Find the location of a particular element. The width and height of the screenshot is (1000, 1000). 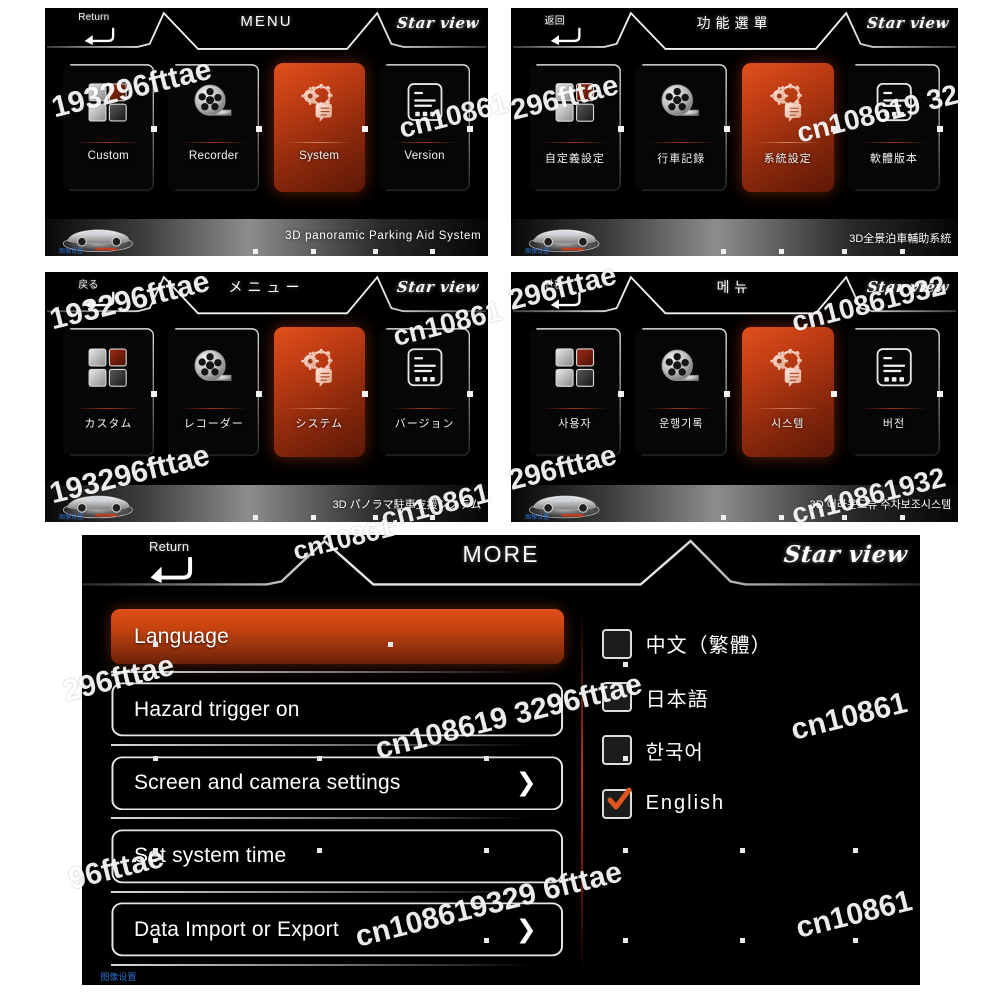

menu-card-row: Custom Recorder System Version is located at coordinates (268, 127).